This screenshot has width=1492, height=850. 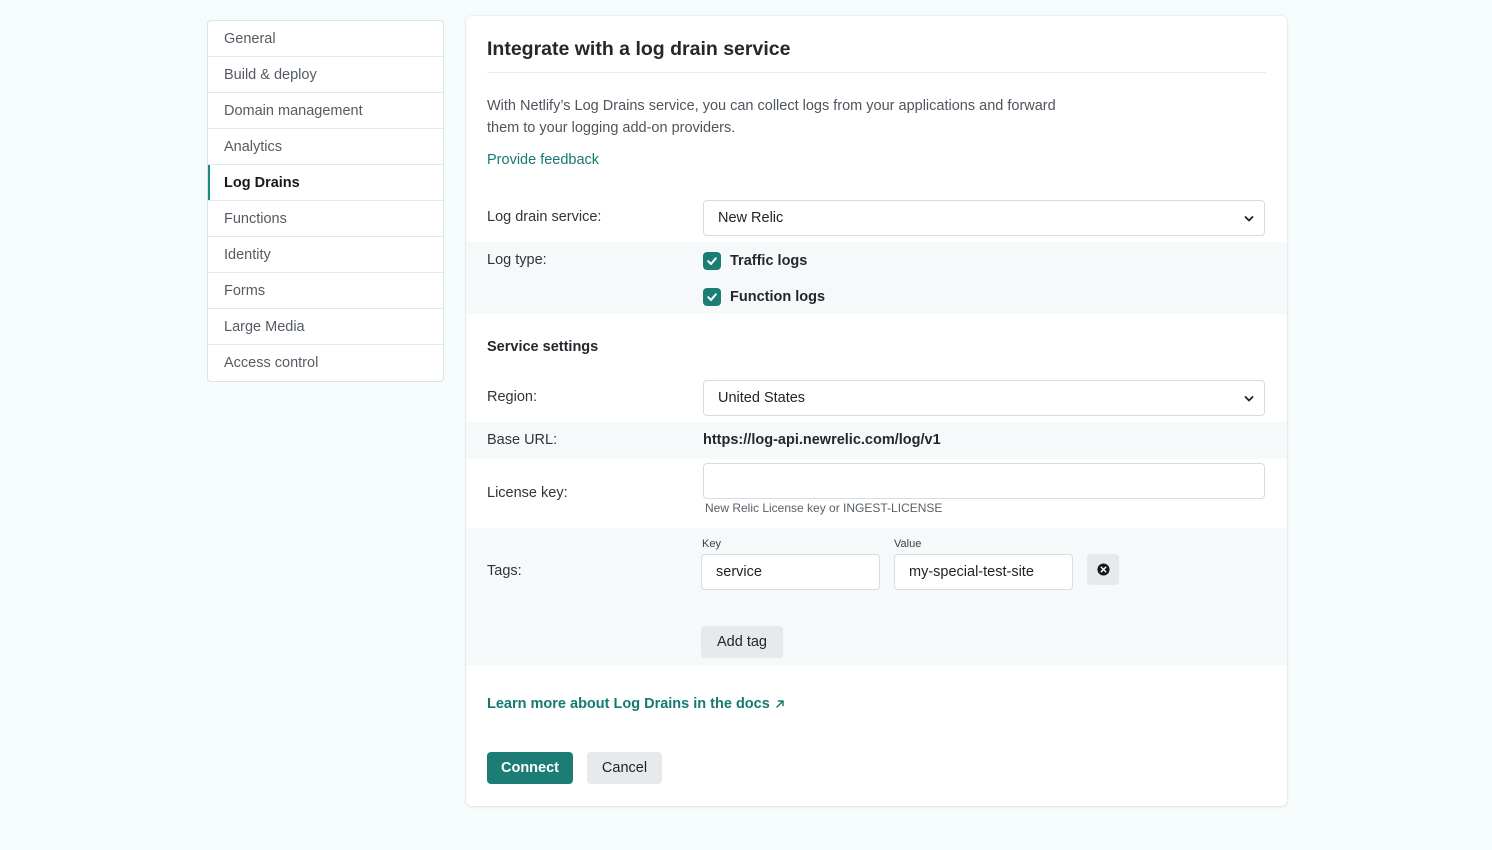 What do you see at coordinates (530, 768) in the screenshot?
I see `connect-button: Connect` at bounding box center [530, 768].